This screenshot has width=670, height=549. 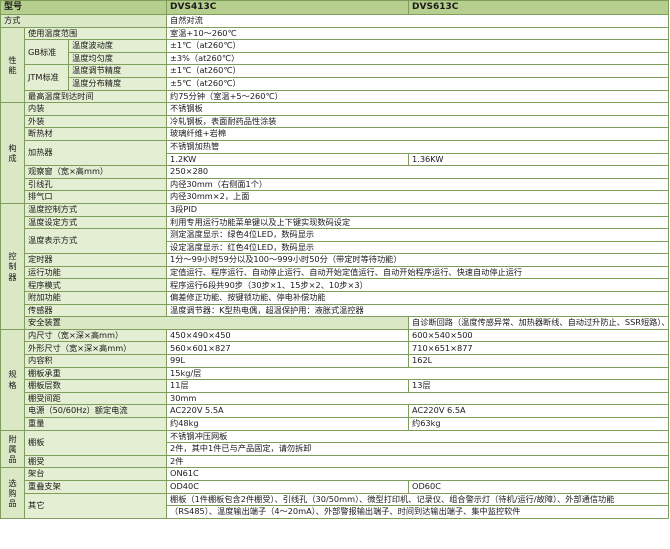 I want to click on acc-shelf-row: 附属品 棚板 不锈钢冲压网板, so click(x=335, y=449).